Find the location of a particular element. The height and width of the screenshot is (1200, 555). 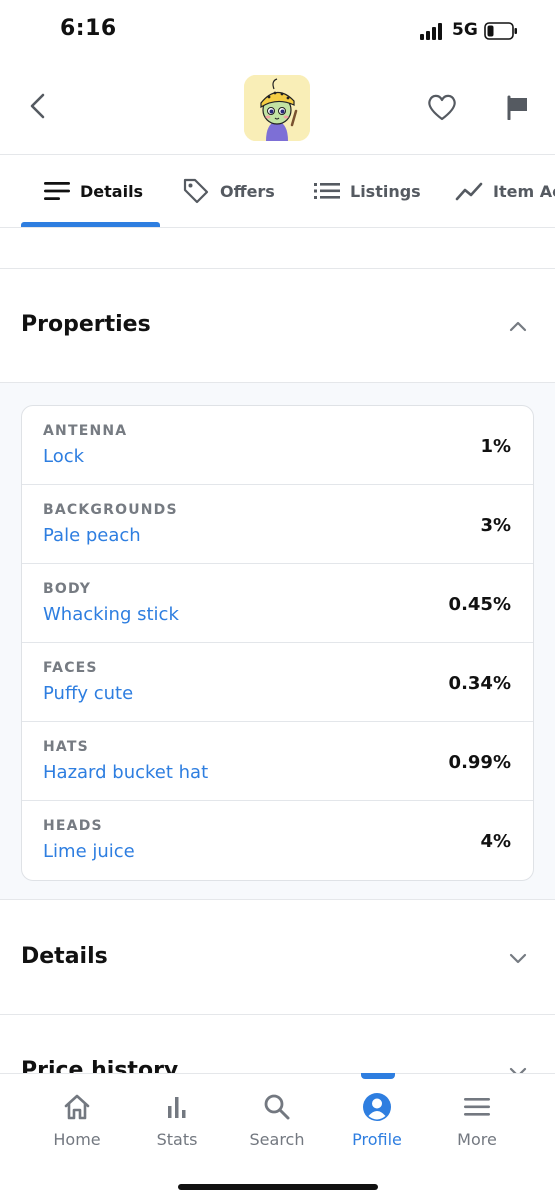

nav-search: Search is located at coordinates (277, 1120).